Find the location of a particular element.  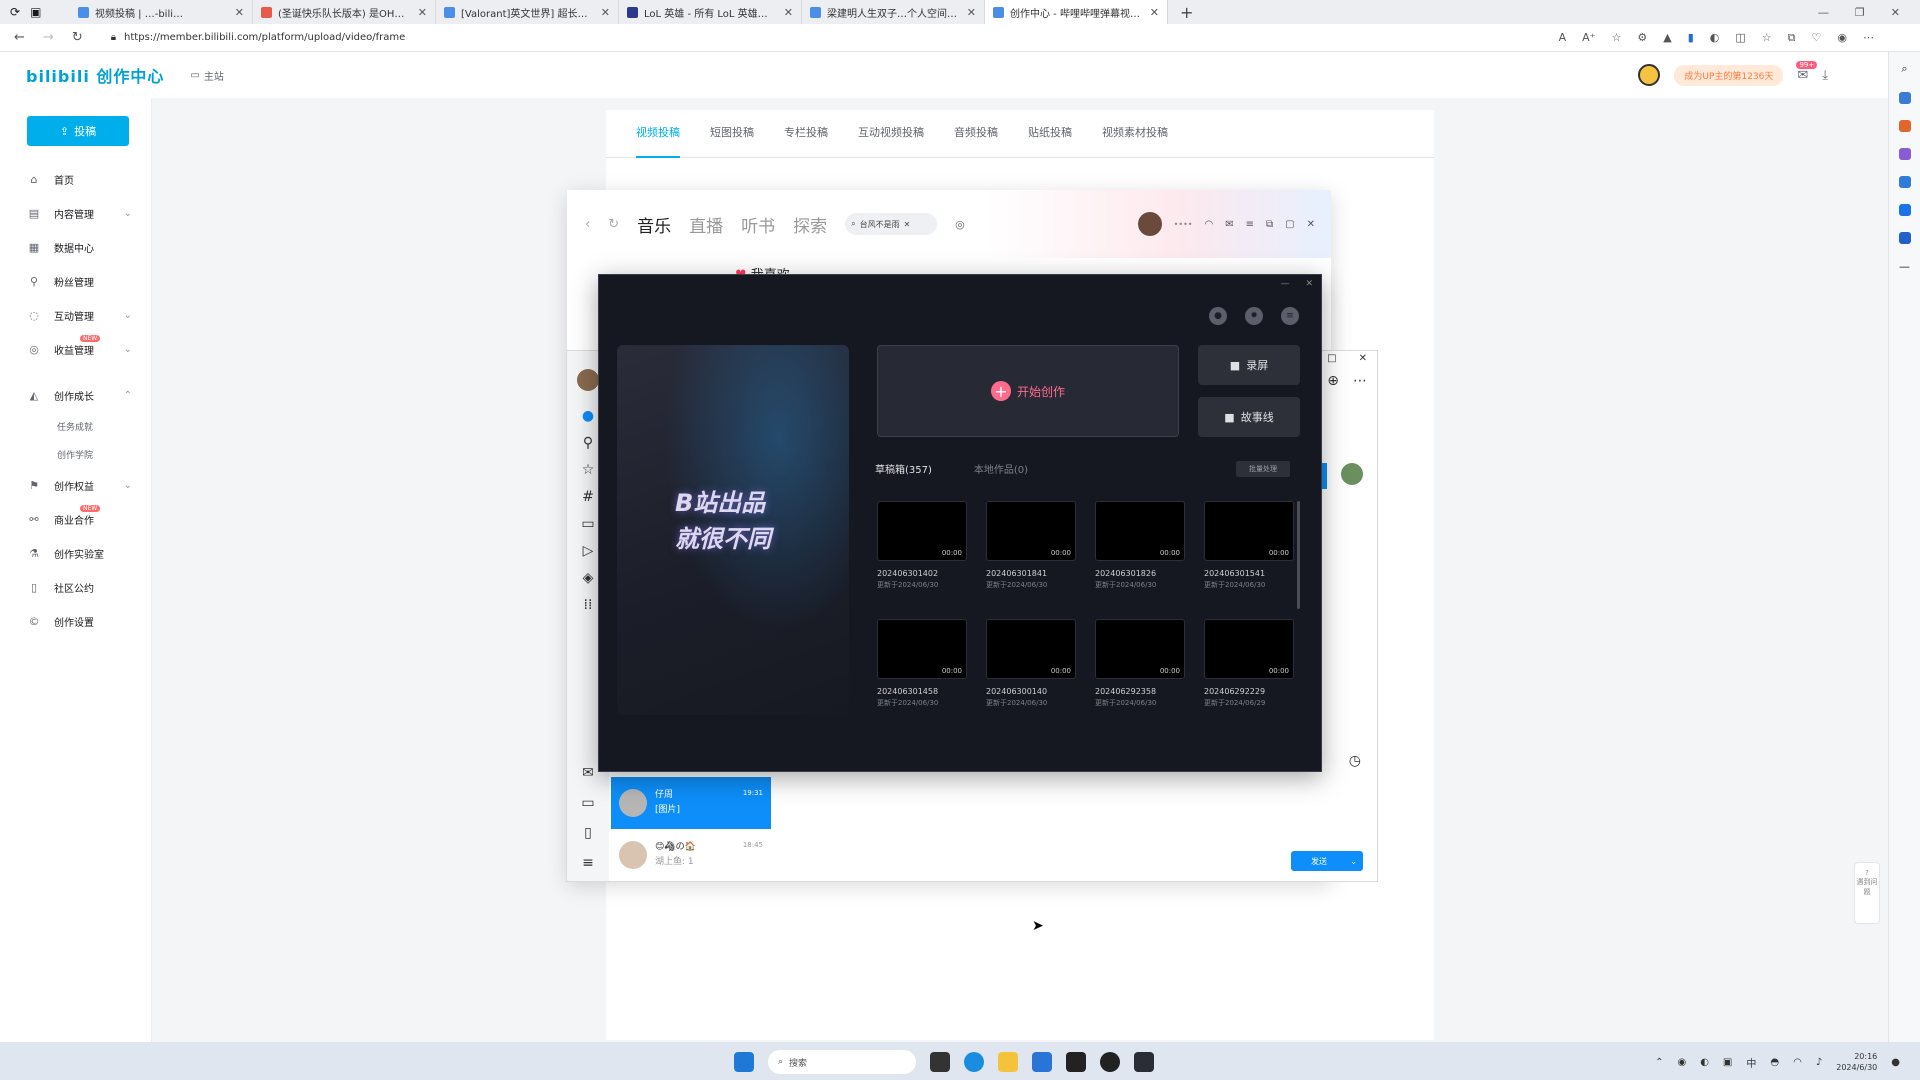

chat-list-item: 仔周 [图片] 19:31 is located at coordinates (691, 803).